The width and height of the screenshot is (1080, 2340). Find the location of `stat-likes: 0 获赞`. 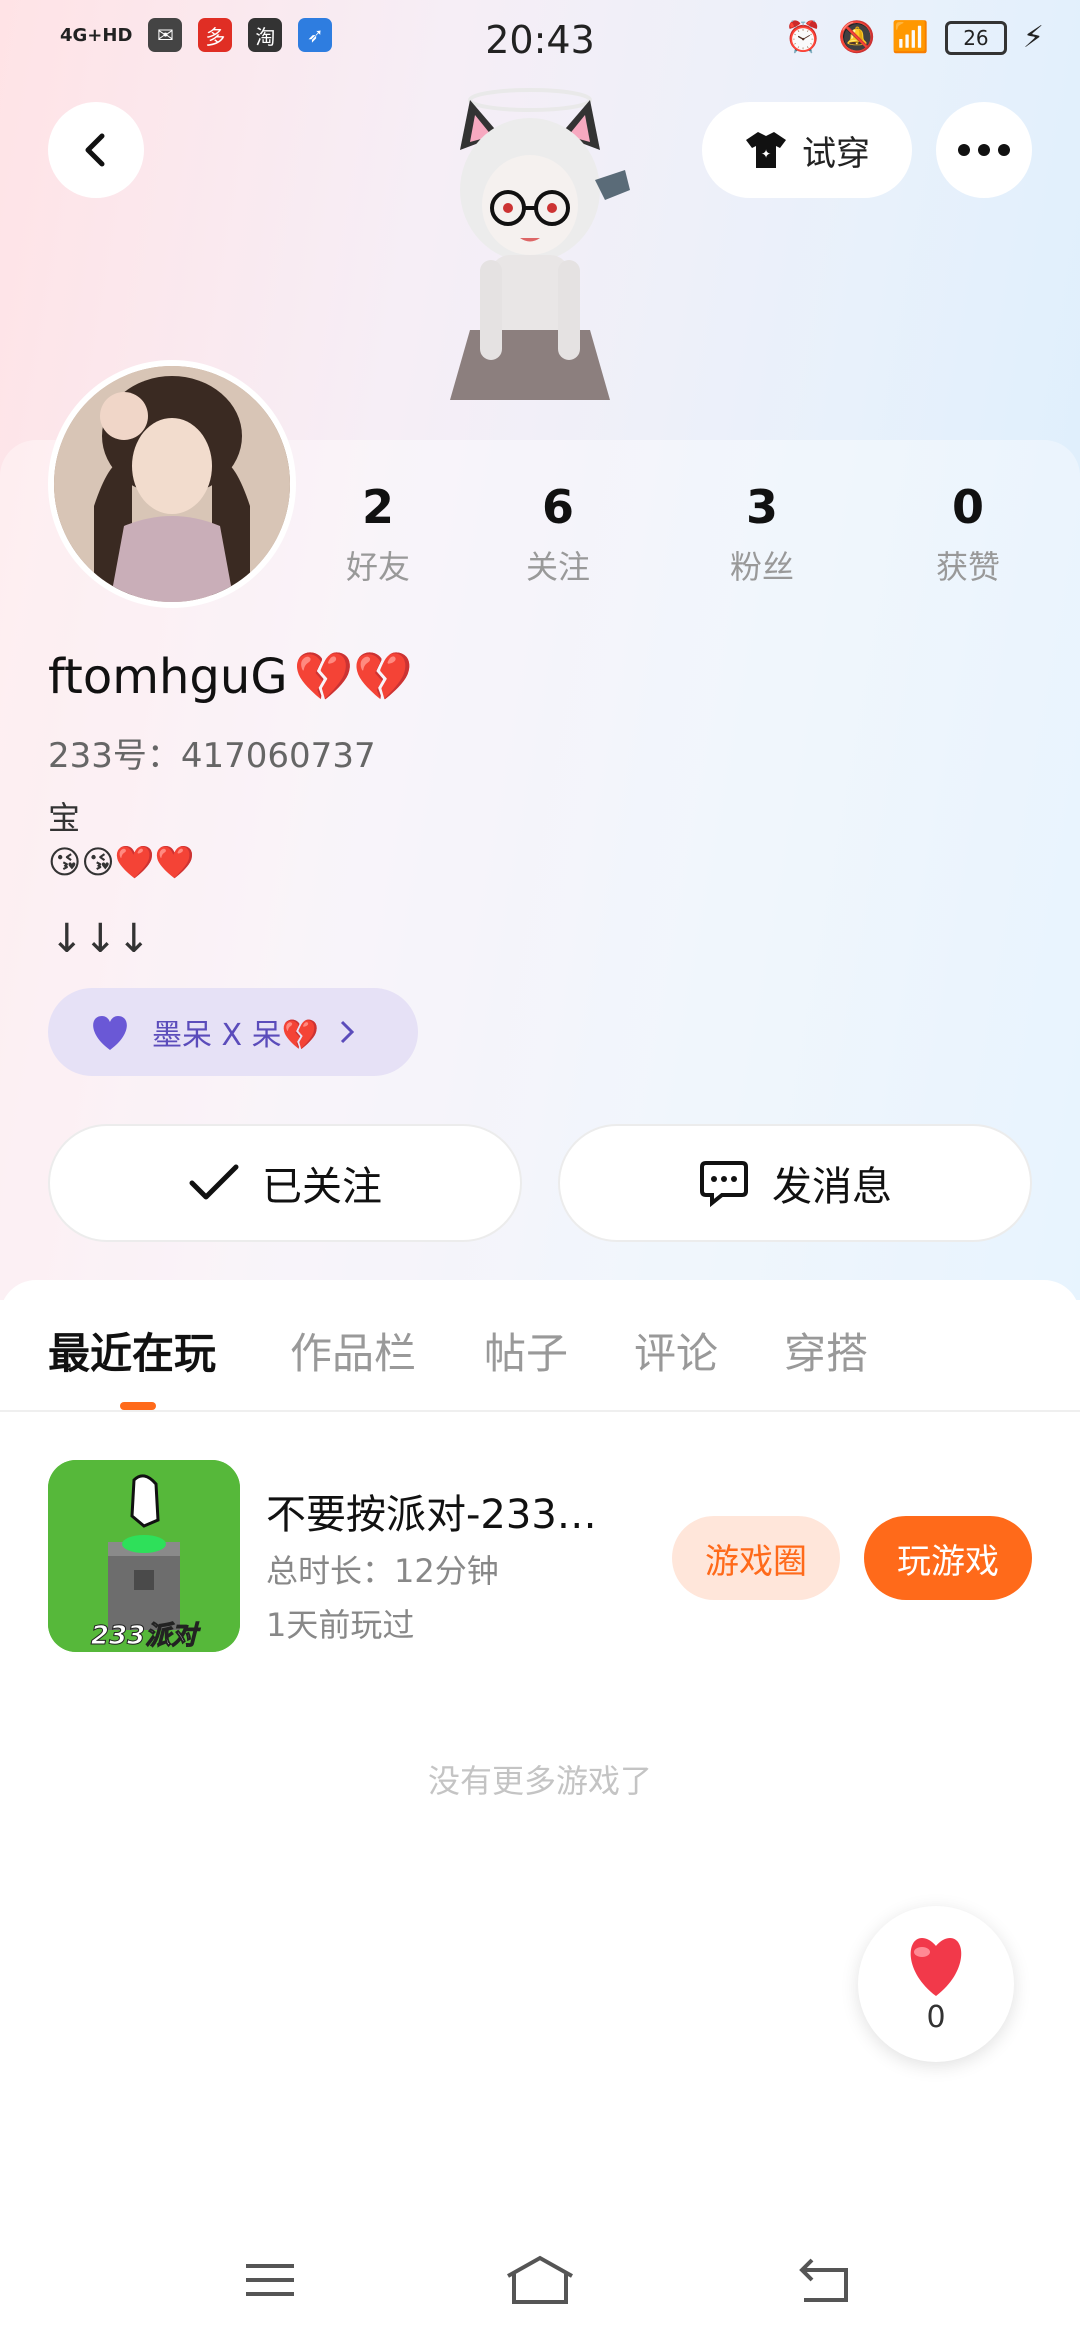

stat-likes: 0 获赞 is located at coordinates (968, 534).